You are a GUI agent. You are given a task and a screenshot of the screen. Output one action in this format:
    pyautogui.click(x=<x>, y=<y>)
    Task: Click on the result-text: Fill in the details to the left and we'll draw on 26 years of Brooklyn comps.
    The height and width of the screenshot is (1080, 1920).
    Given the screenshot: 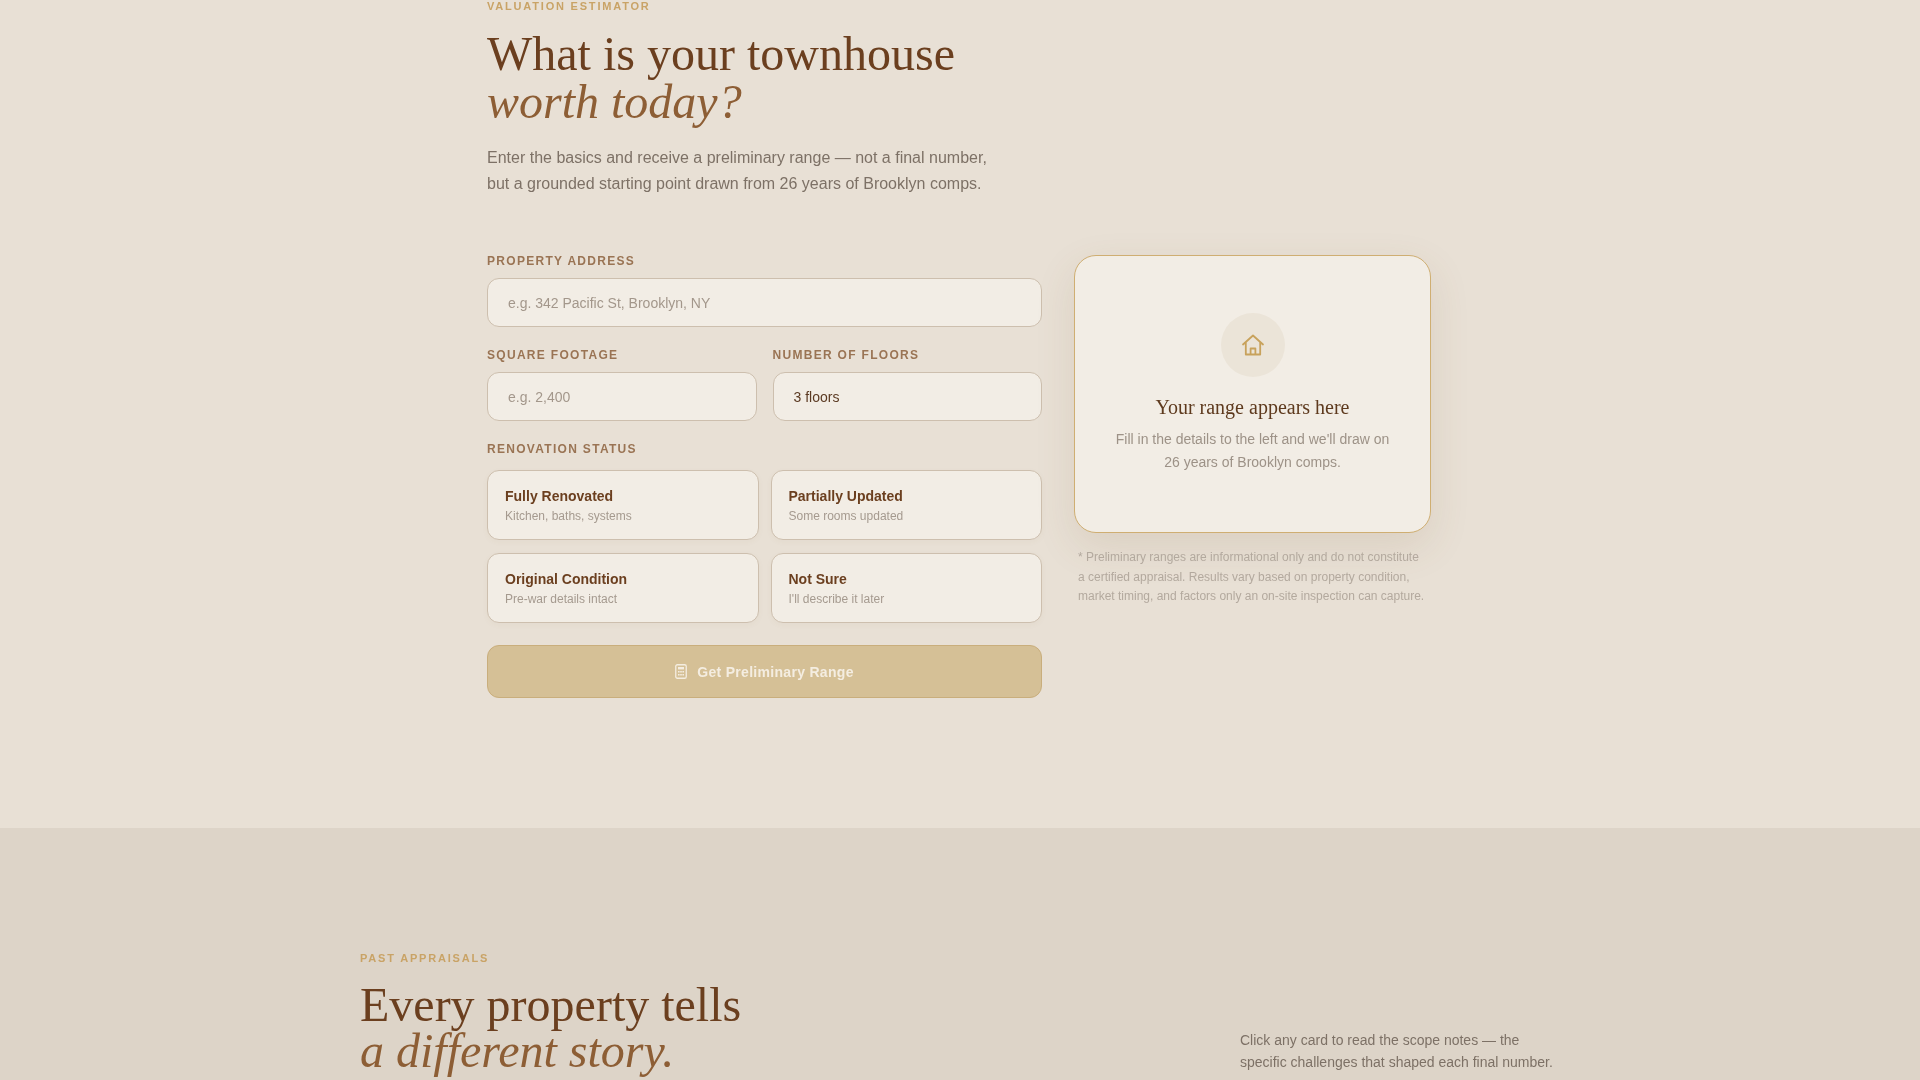 What is the action you would take?
    pyautogui.click(x=1252, y=451)
    